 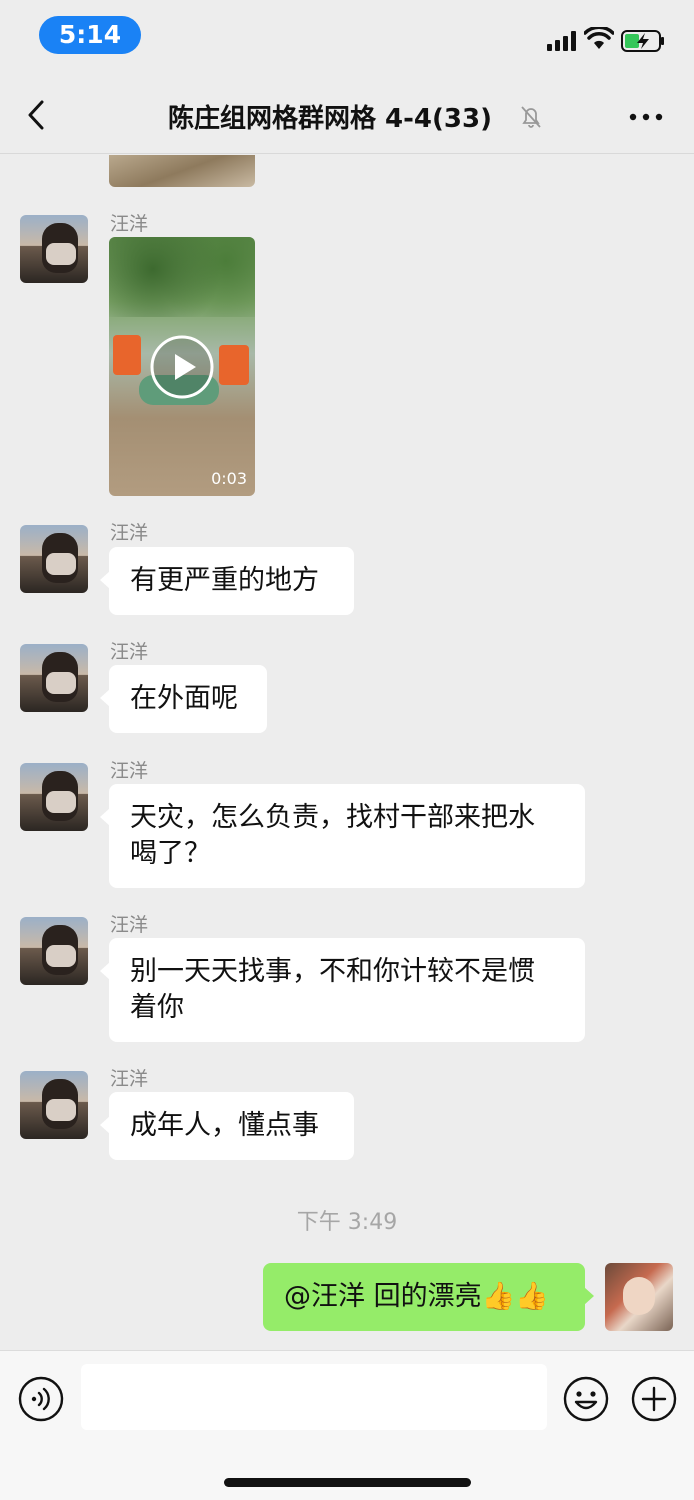 What do you see at coordinates (531, 117) in the screenshot?
I see `bell-slash-icon` at bounding box center [531, 117].